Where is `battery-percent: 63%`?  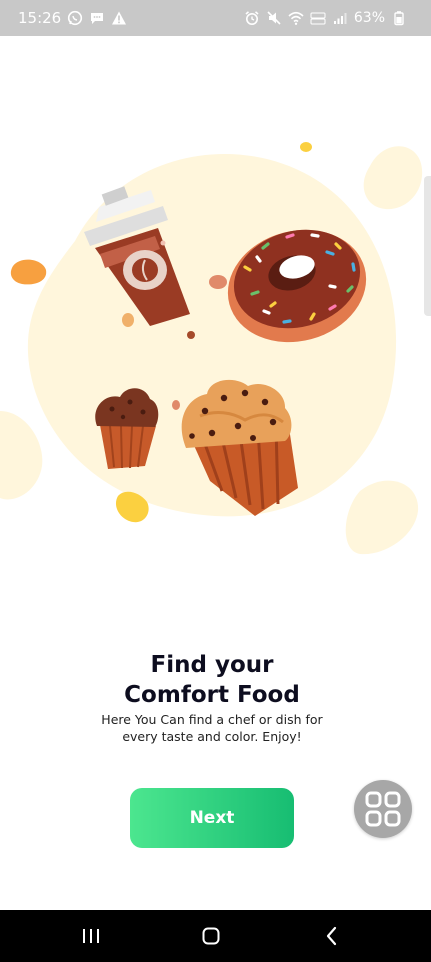
battery-percent: 63% is located at coordinates (369, 18).